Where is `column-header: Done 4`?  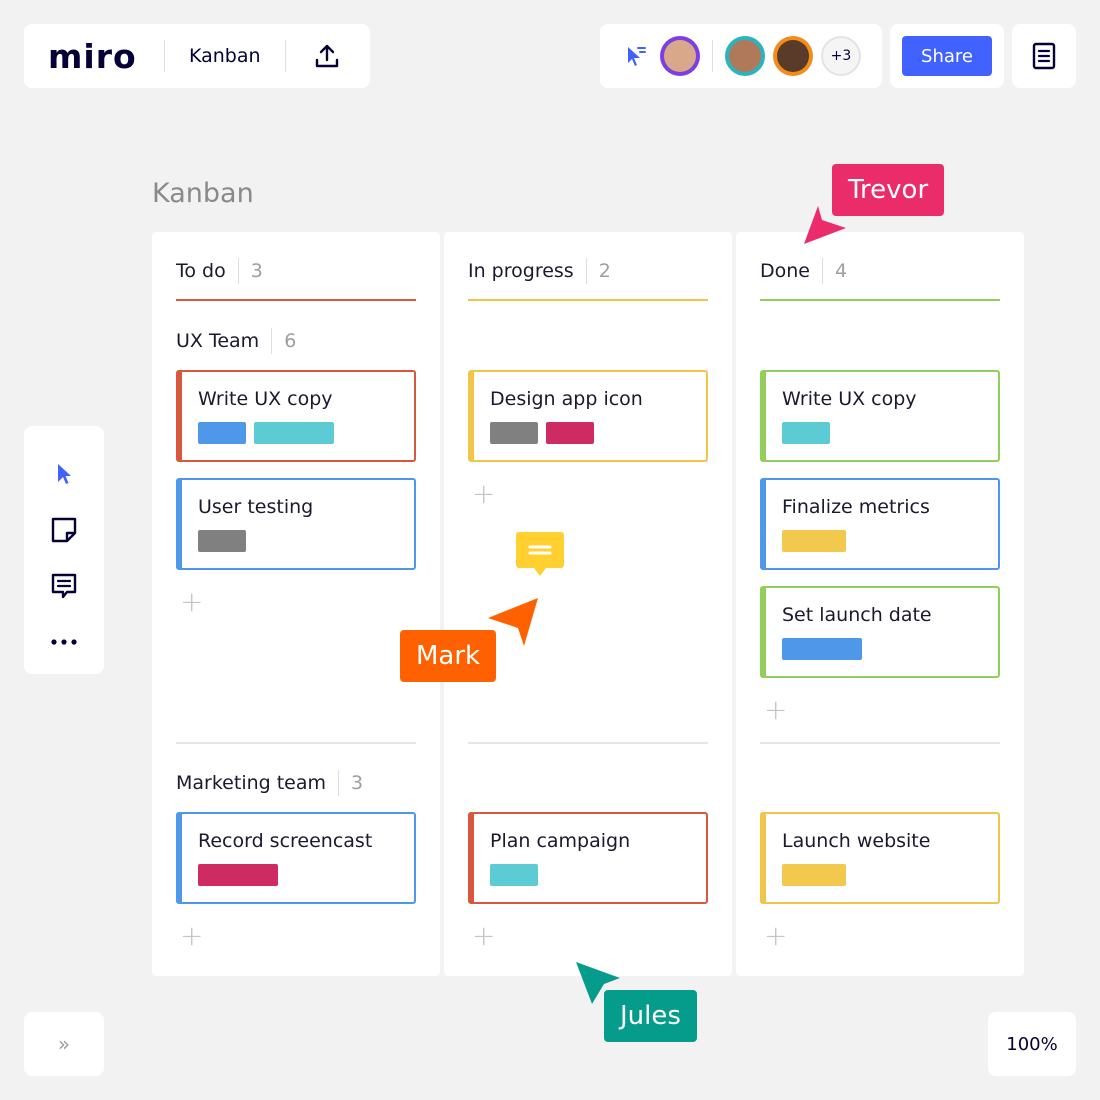
column-header: Done 4 is located at coordinates (803, 271).